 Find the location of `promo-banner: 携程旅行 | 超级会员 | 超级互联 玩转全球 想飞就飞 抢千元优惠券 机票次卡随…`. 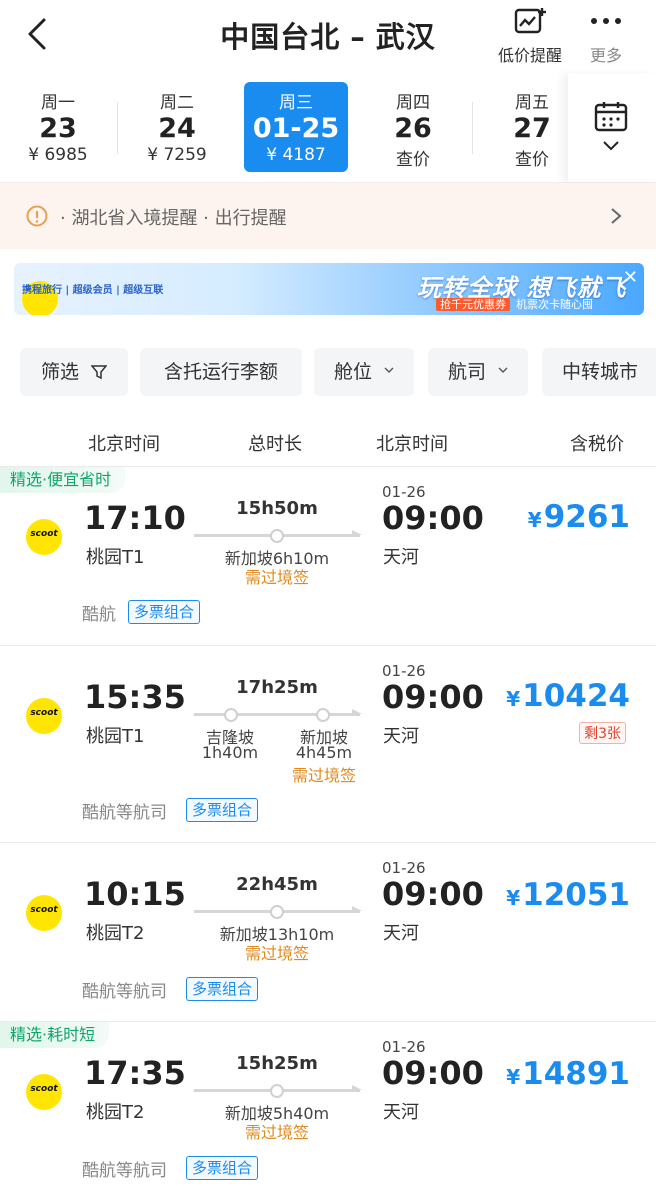

promo-banner: 携程旅行 | 超级会员 | 超级互联 玩转全球 想飞就飞 抢千元优惠券 机票次卡随… is located at coordinates (329, 289).